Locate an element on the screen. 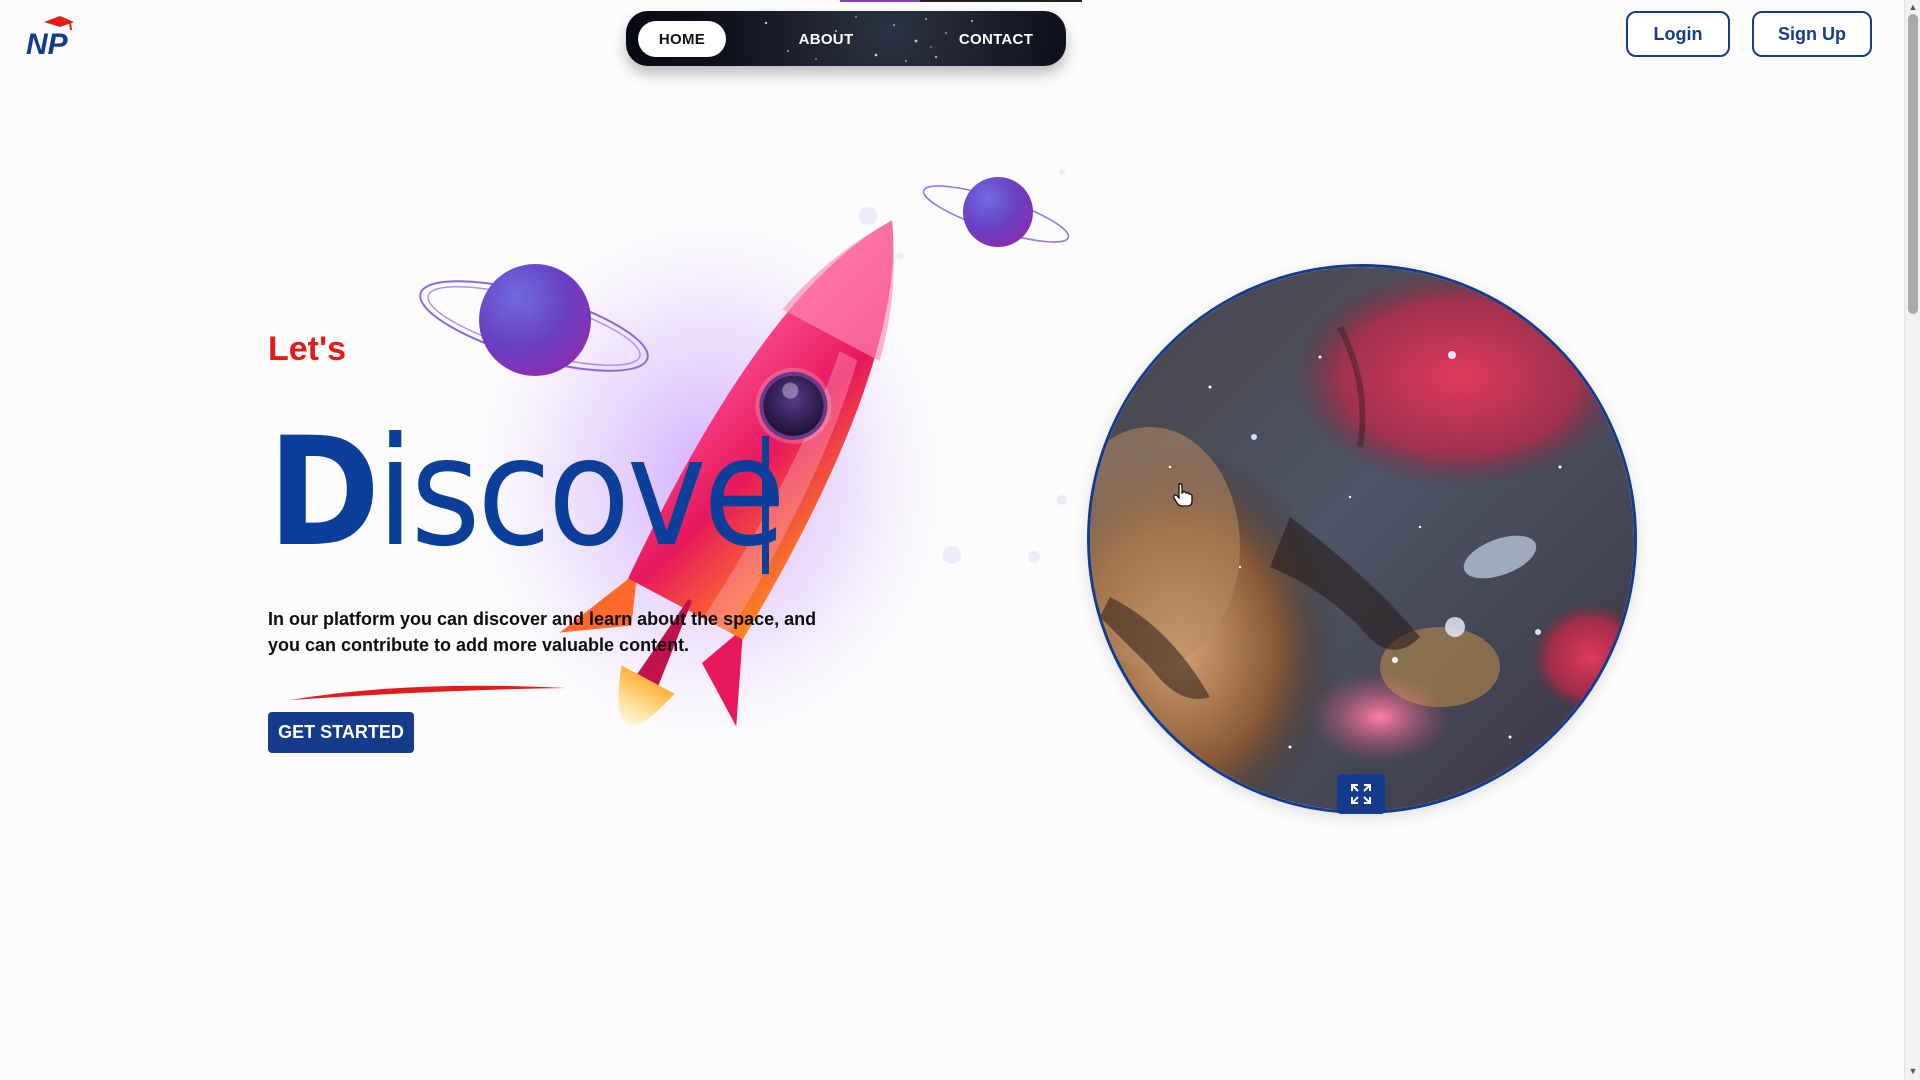  nav-about: ABOUT is located at coordinates (826, 39).